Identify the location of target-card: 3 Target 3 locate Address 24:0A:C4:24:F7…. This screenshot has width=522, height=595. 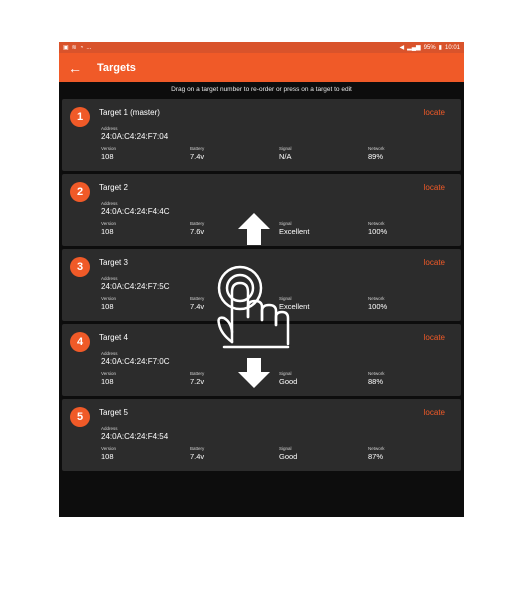
(261, 285).